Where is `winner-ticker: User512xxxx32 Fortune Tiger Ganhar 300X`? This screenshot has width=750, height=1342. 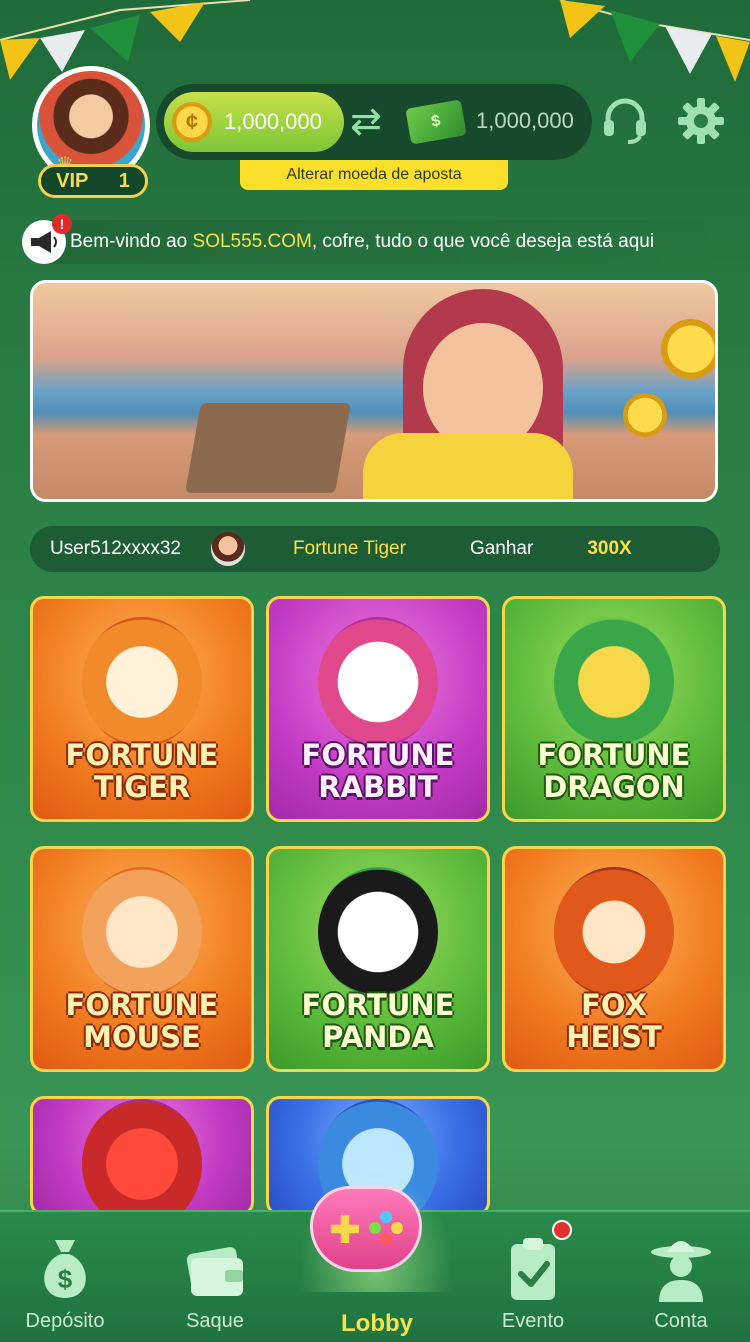 winner-ticker: User512xxxx32 Fortune Tiger Ganhar 300X is located at coordinates (375, 549).